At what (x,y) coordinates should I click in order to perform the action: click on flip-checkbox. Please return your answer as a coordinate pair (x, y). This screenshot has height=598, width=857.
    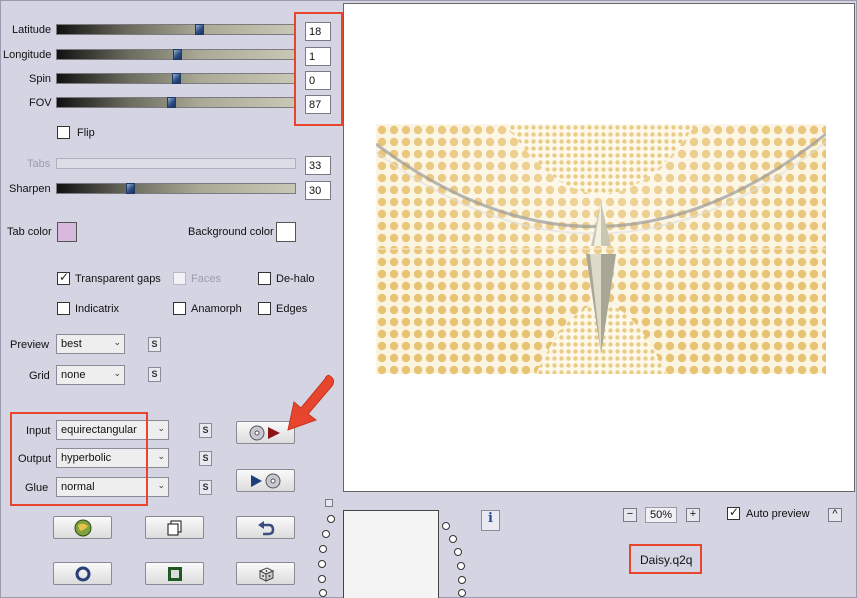
    Looking at the image, I should click on (63, 132).